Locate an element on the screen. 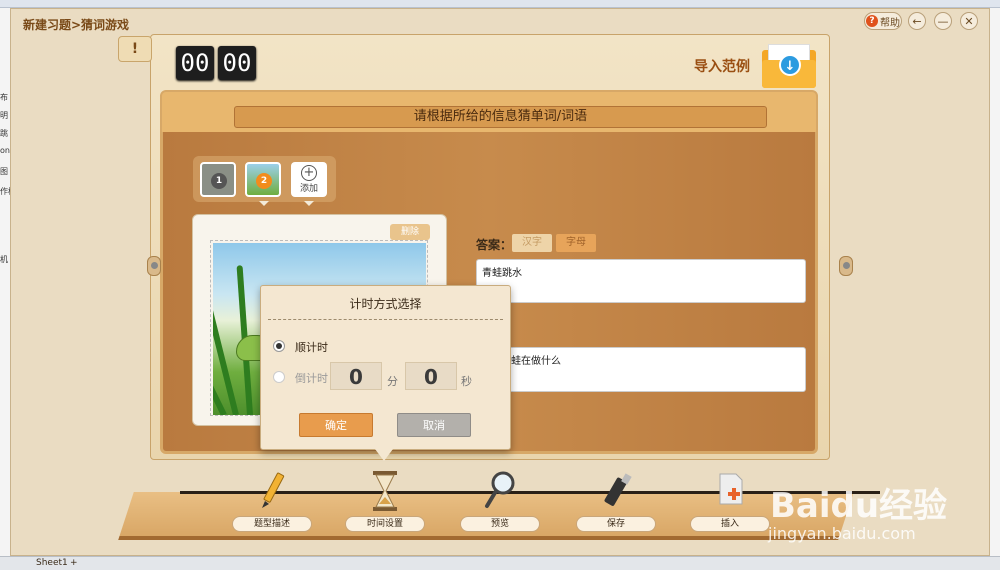 This screenshot has width=1000, height=570. back-button: ← is located at coordinates (917, 21).